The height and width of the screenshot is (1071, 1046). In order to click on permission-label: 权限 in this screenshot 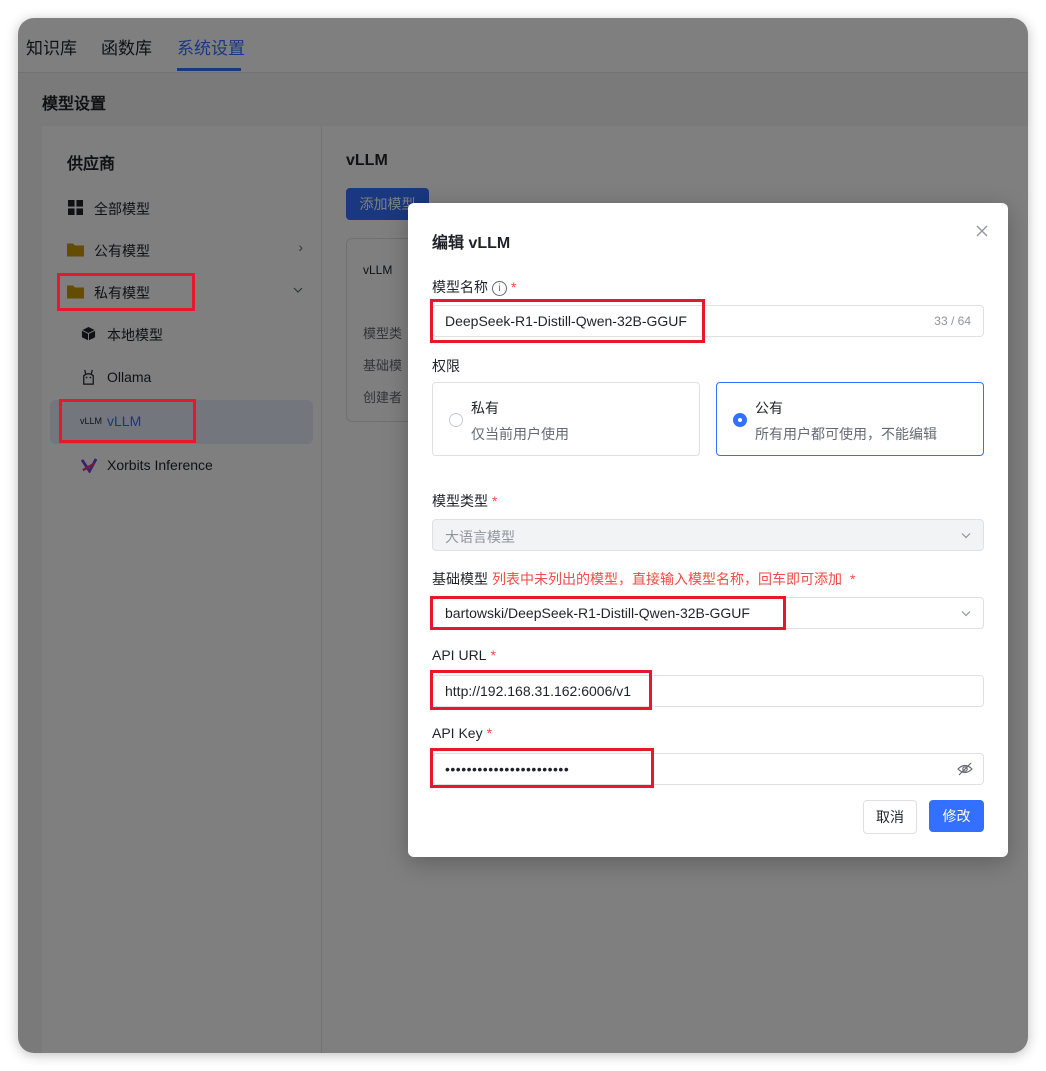, I will do `click(446, 366)`.